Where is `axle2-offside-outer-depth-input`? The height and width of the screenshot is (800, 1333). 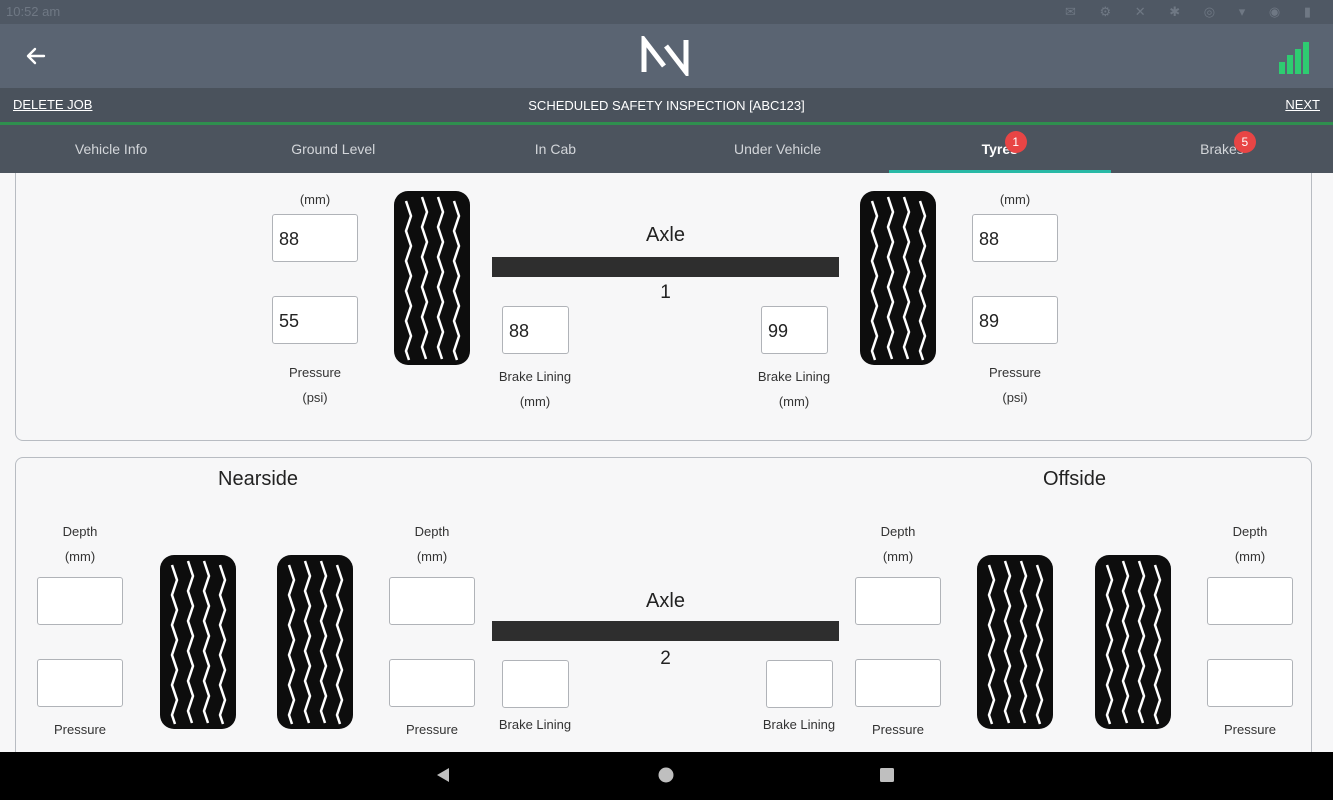 axle2-offside-outer-depth-input is located at coordinates (1250, 601).